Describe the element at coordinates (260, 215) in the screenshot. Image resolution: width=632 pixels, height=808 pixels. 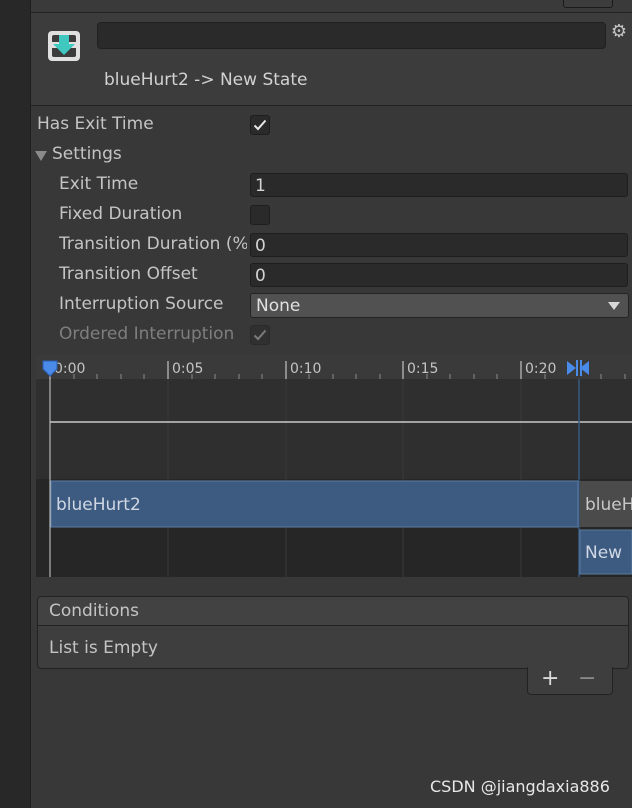
I see `fixed-duration-checkbox` at that location.